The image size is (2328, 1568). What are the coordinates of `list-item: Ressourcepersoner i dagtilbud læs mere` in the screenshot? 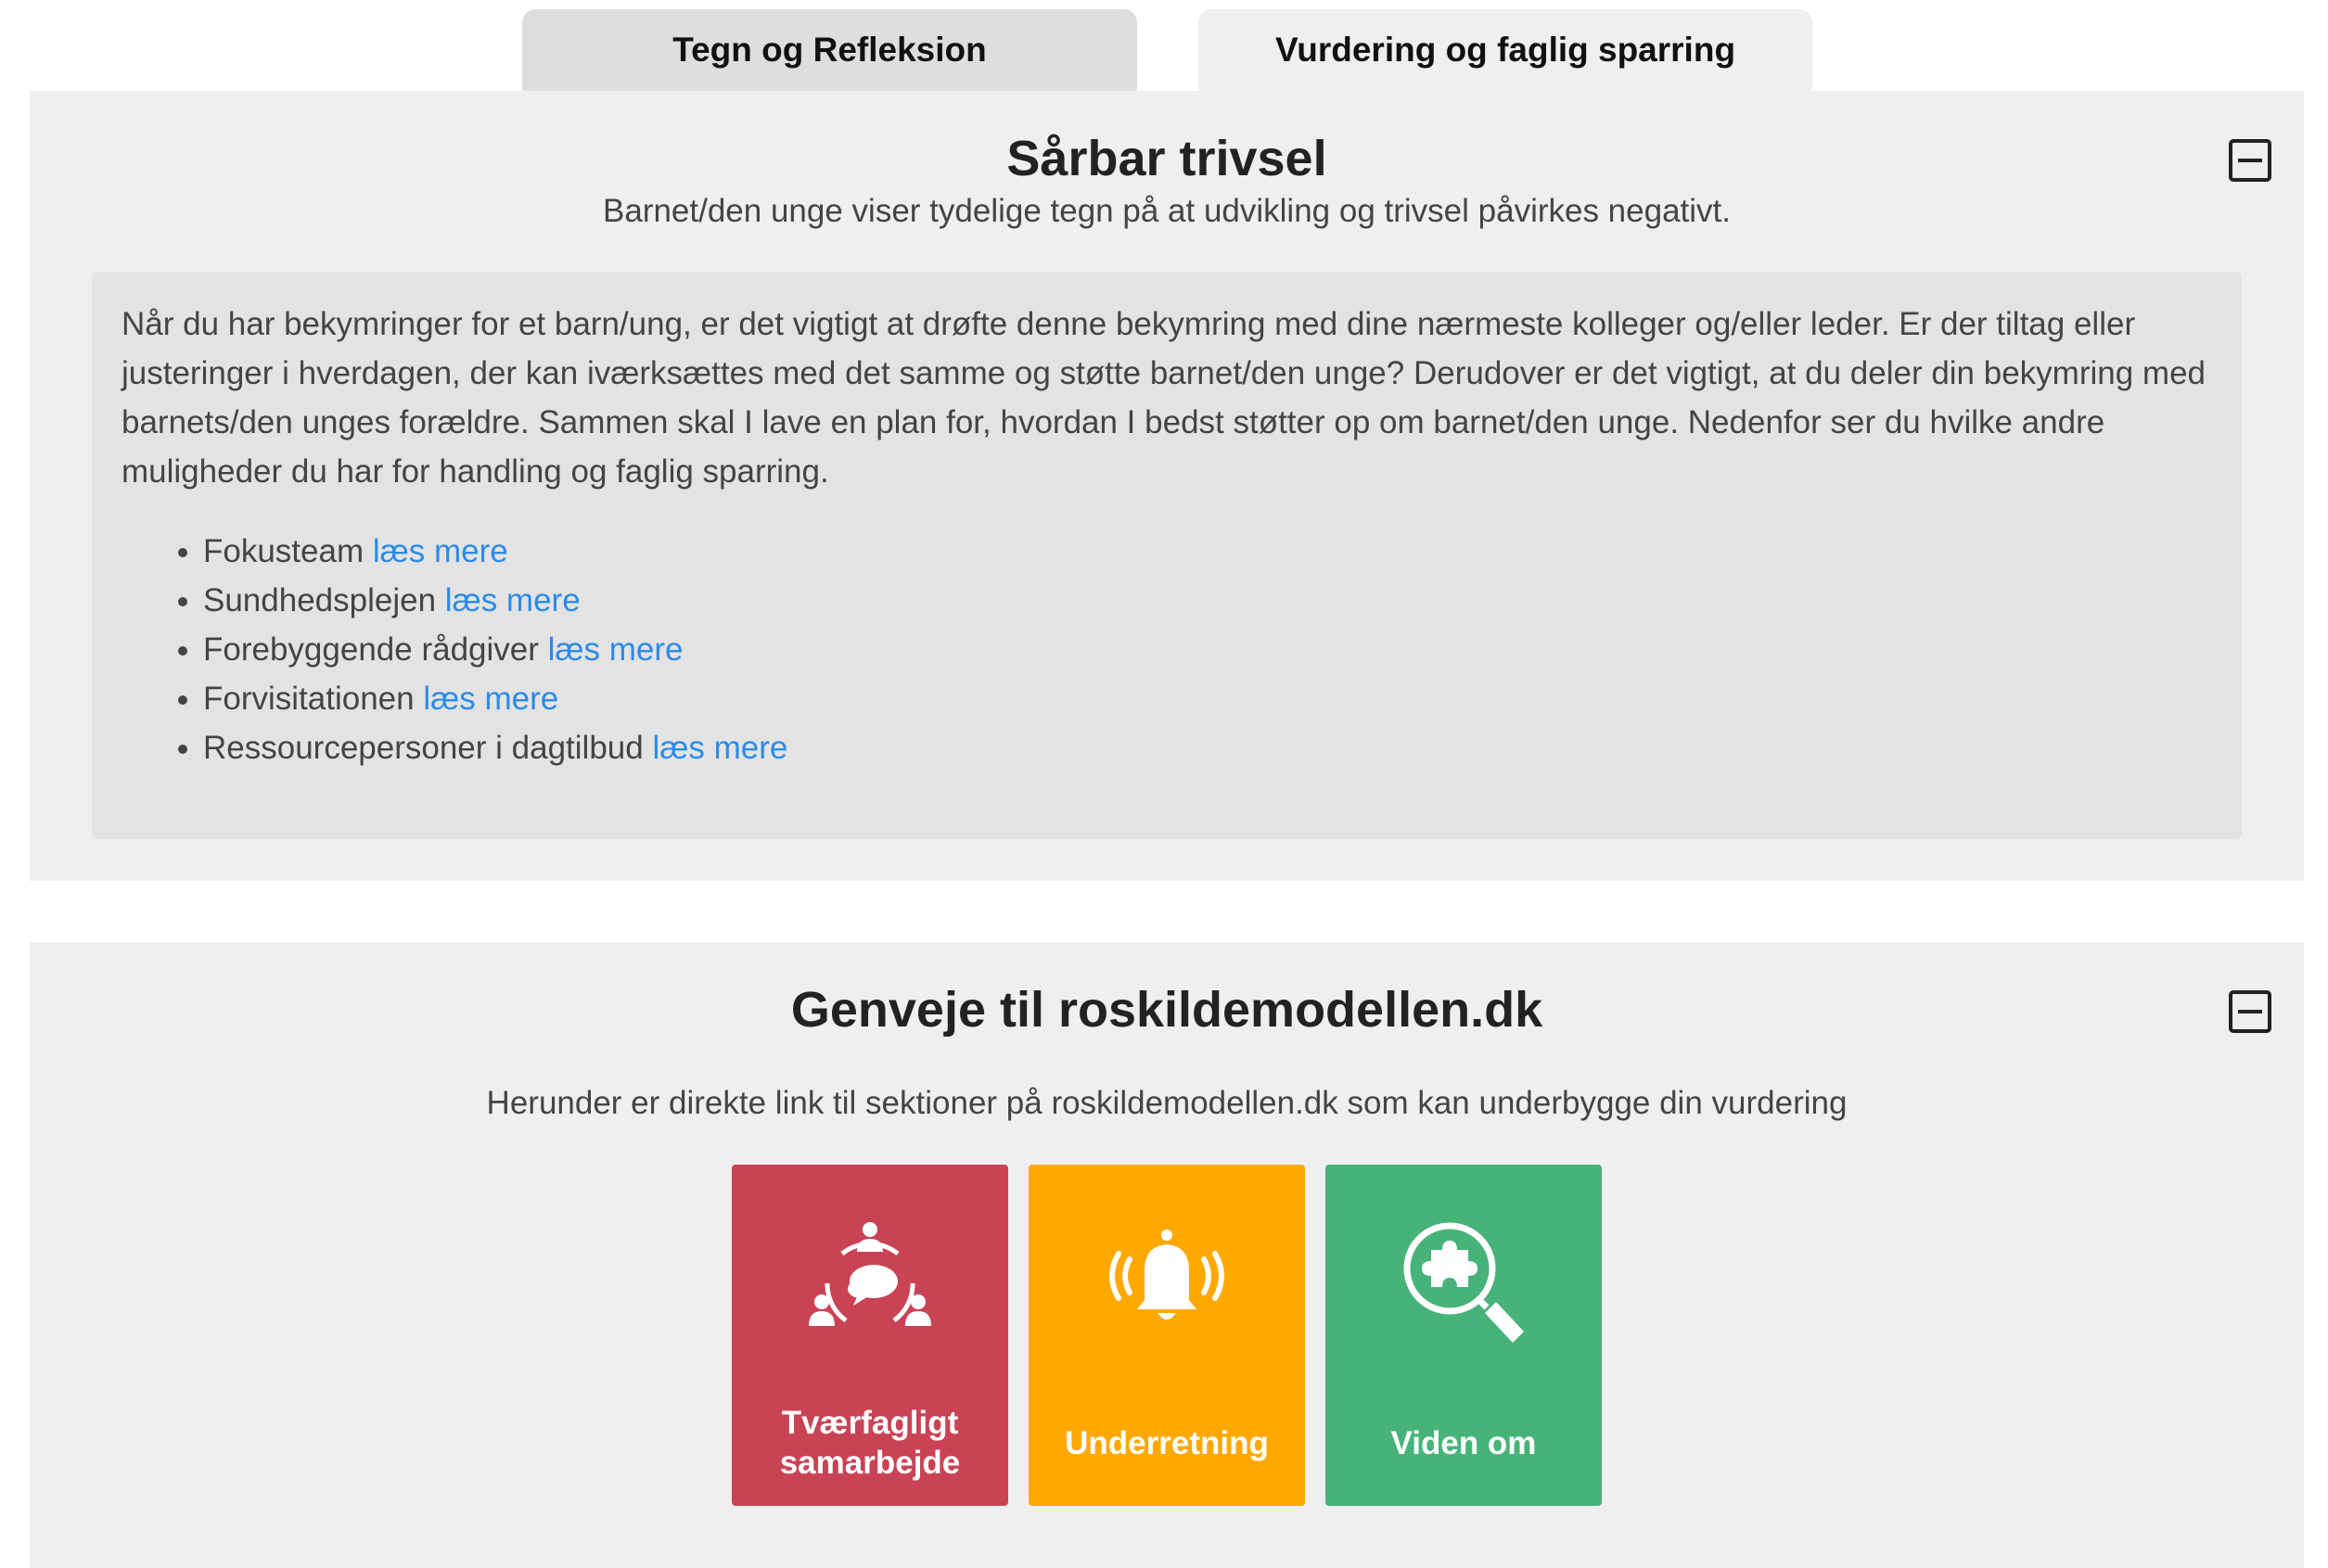 It's located at (1207, 747).